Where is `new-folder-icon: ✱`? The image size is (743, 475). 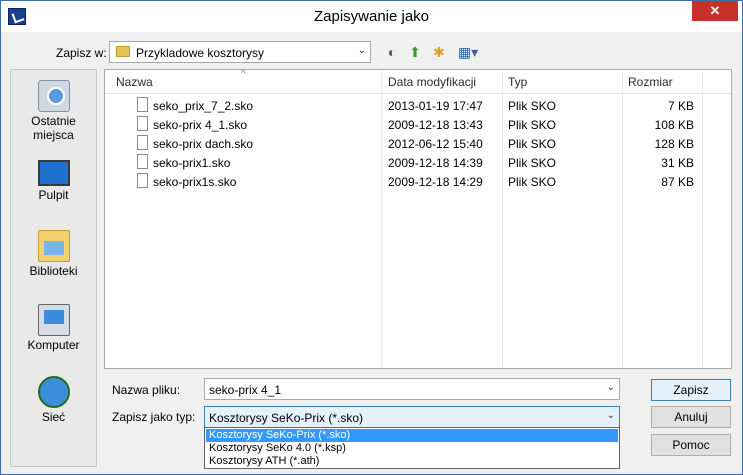
new-folder-icon: ✱ is located at coordinates (439, 52).